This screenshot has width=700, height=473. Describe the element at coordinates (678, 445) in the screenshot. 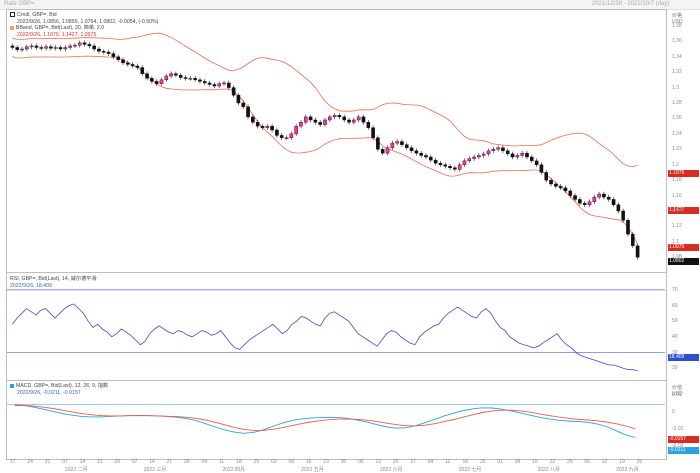

I see `macd-y-tick: -0.02` at that location.